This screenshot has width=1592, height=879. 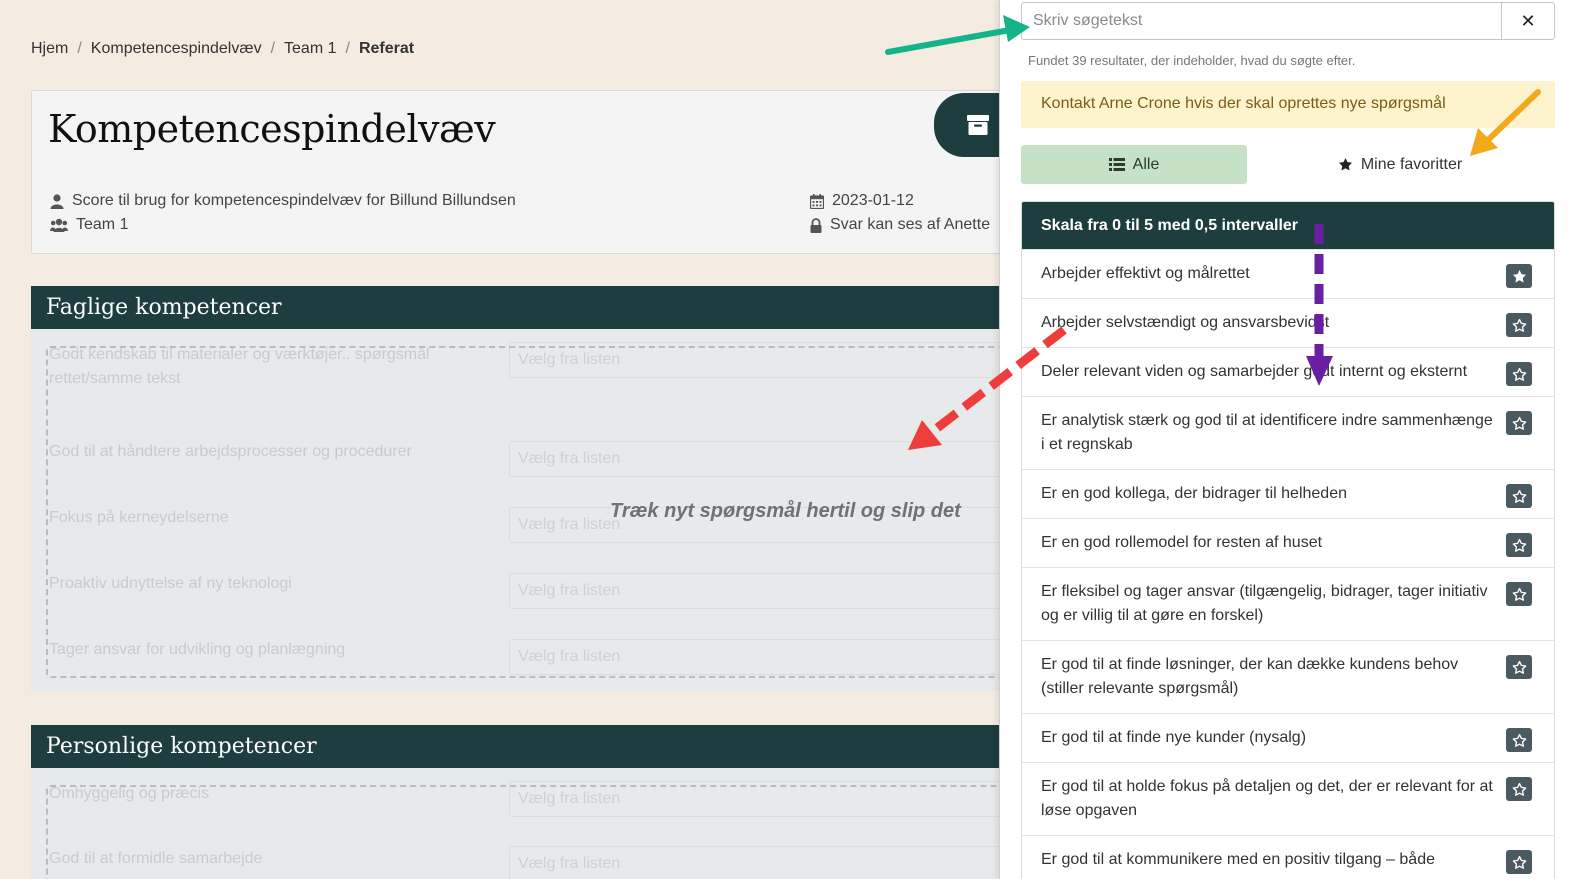 What do you see at coordinates (533, 832) in the screenshot?
I see `question-dropzone` at bounding box center [533, 832].